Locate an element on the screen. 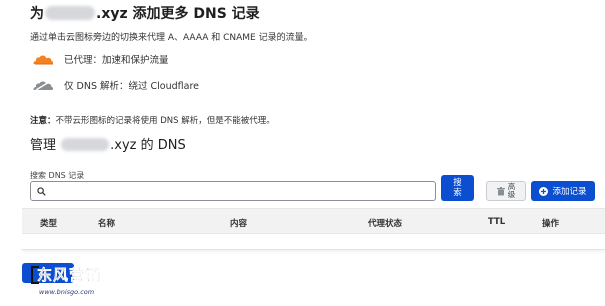  panel-divider is located at coordinates (313, 247).